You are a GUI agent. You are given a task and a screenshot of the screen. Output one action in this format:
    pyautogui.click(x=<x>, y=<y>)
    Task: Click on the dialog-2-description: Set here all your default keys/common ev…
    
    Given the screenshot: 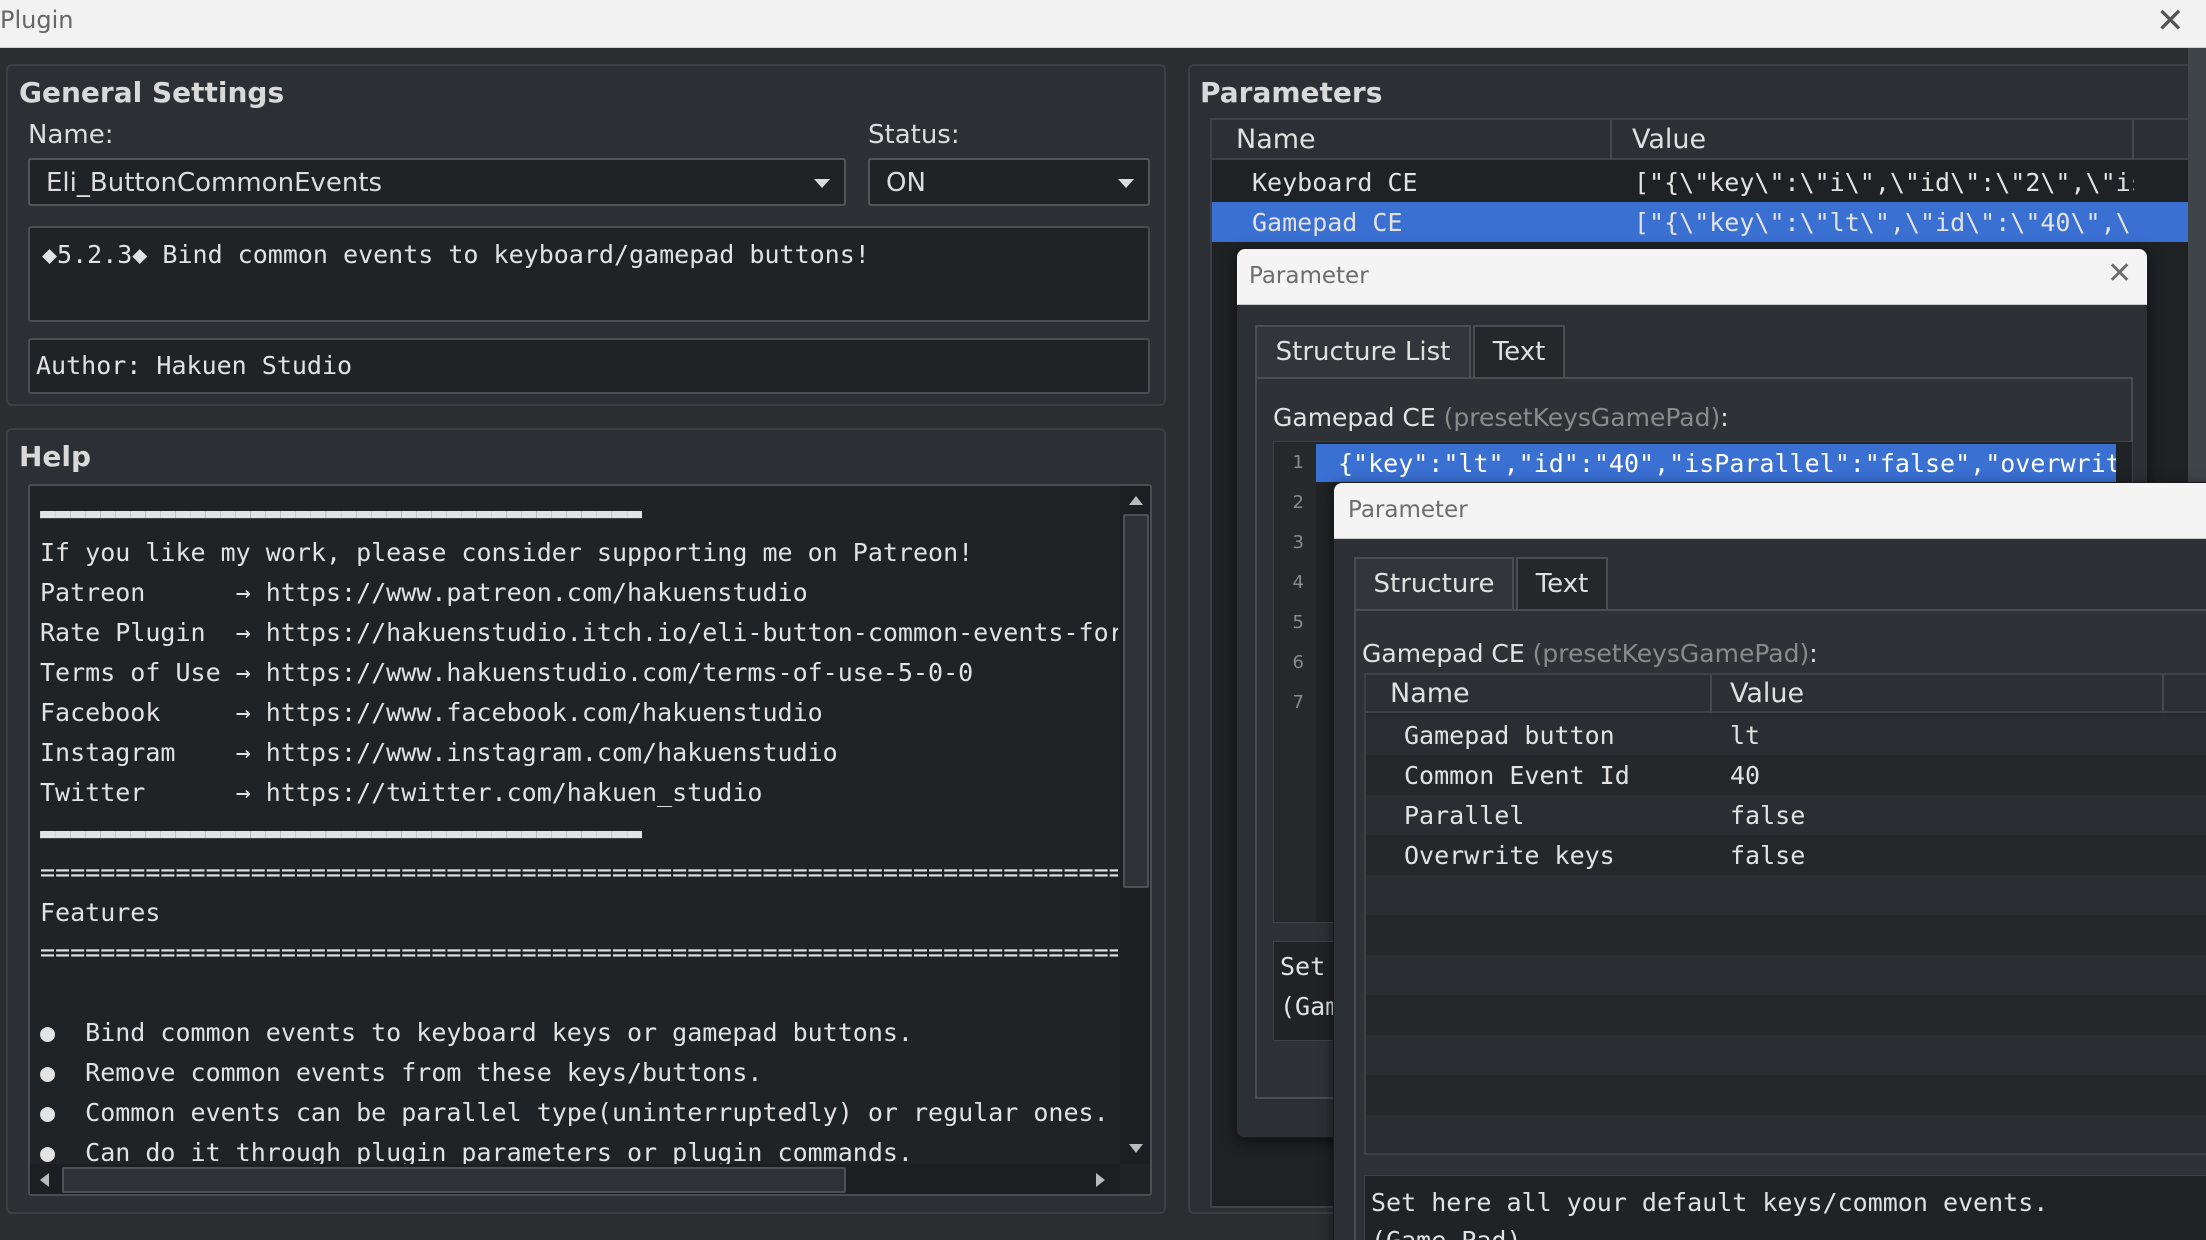 What is the action you would take?
    pyautogui.click(x=1785, y=1207)
    